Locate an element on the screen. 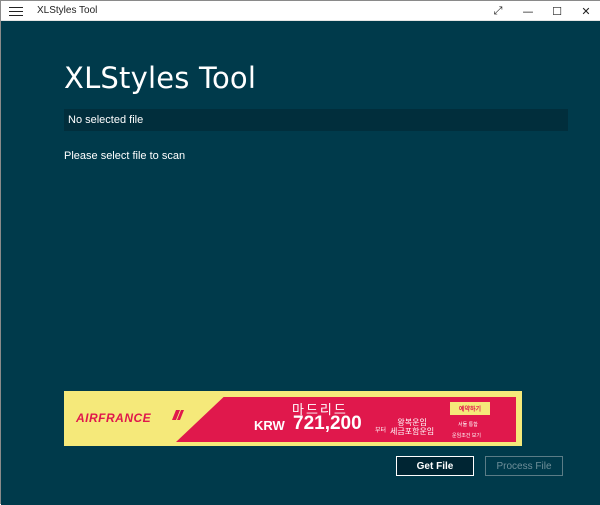  ad-price-currency: KRW is located at coordinates (269, 425).